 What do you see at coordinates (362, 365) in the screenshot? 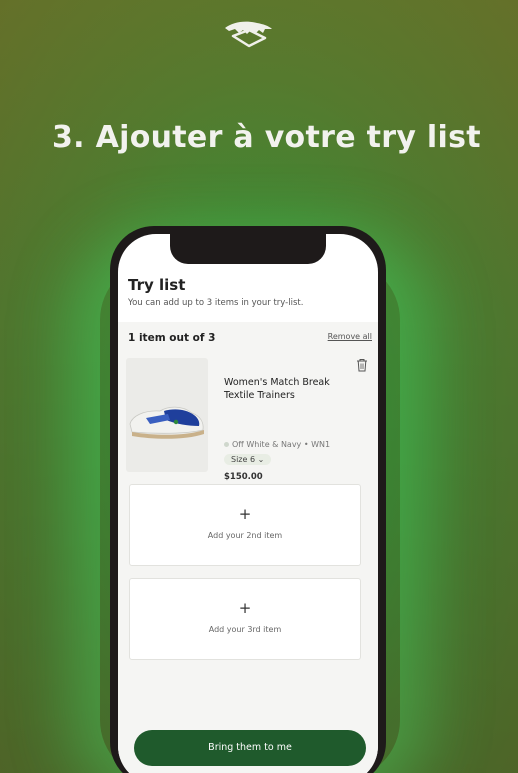
I see `trash-icon` at bounding box center [362, 365].